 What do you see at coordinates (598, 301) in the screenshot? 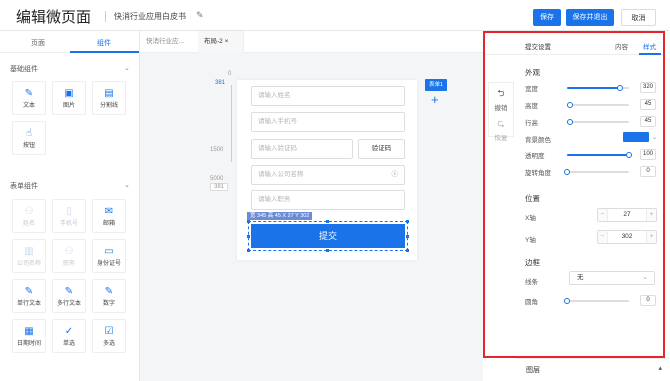
I see `radius-slider` at bounding box center [598, 301].